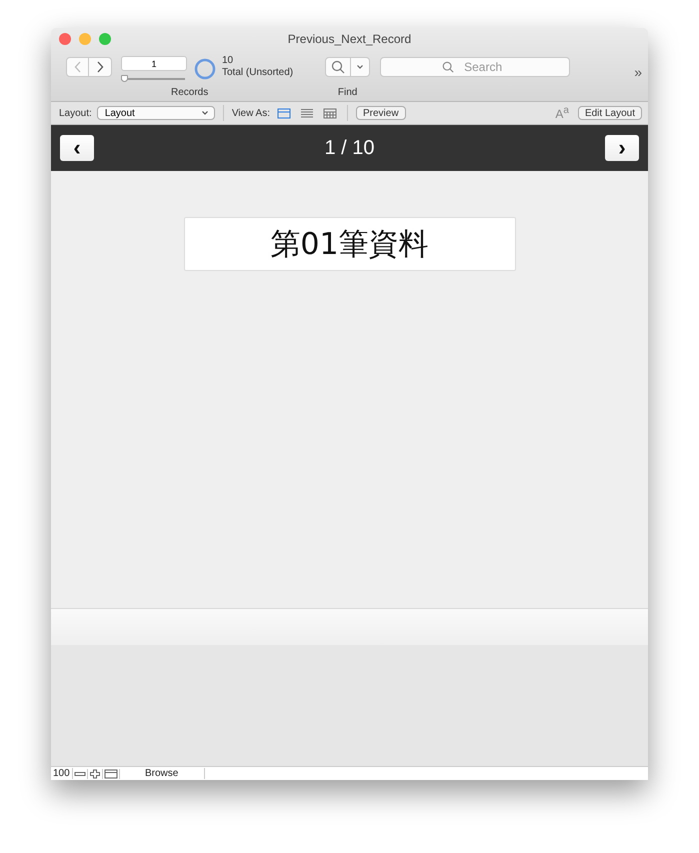 Image resolution: width=699 pixels, height=853 pixels. What do you see at coordinates (77, 148) in the screenshot?
I see `previous-button: ‹` at bounding box center [77, 148].